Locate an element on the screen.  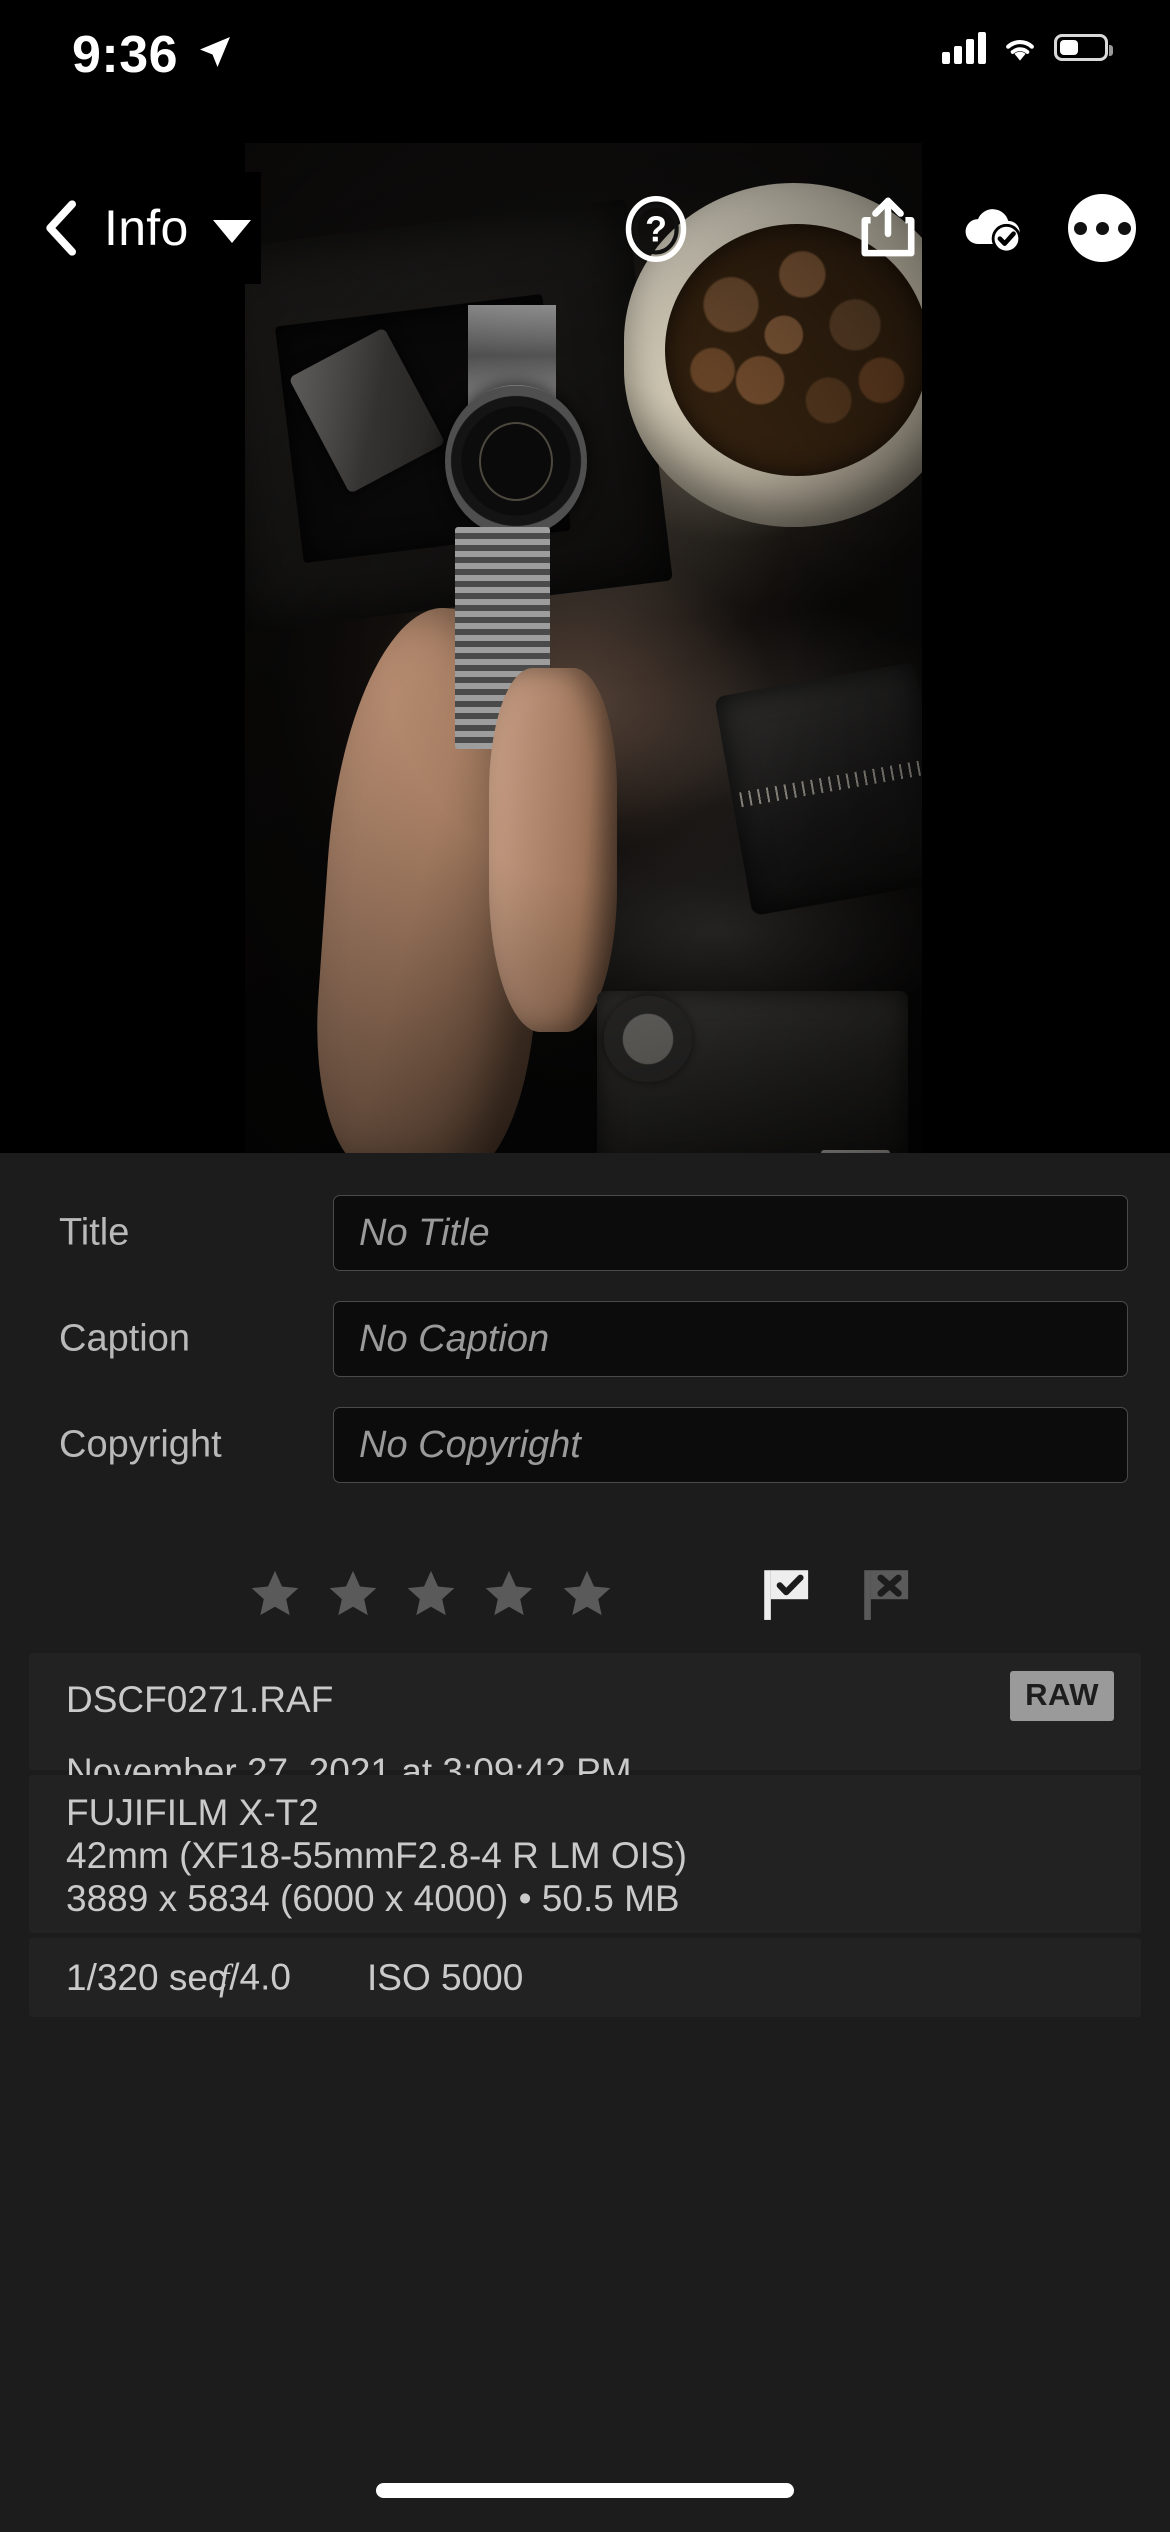
flag-check-icon is located at coordinates (787, 1593).